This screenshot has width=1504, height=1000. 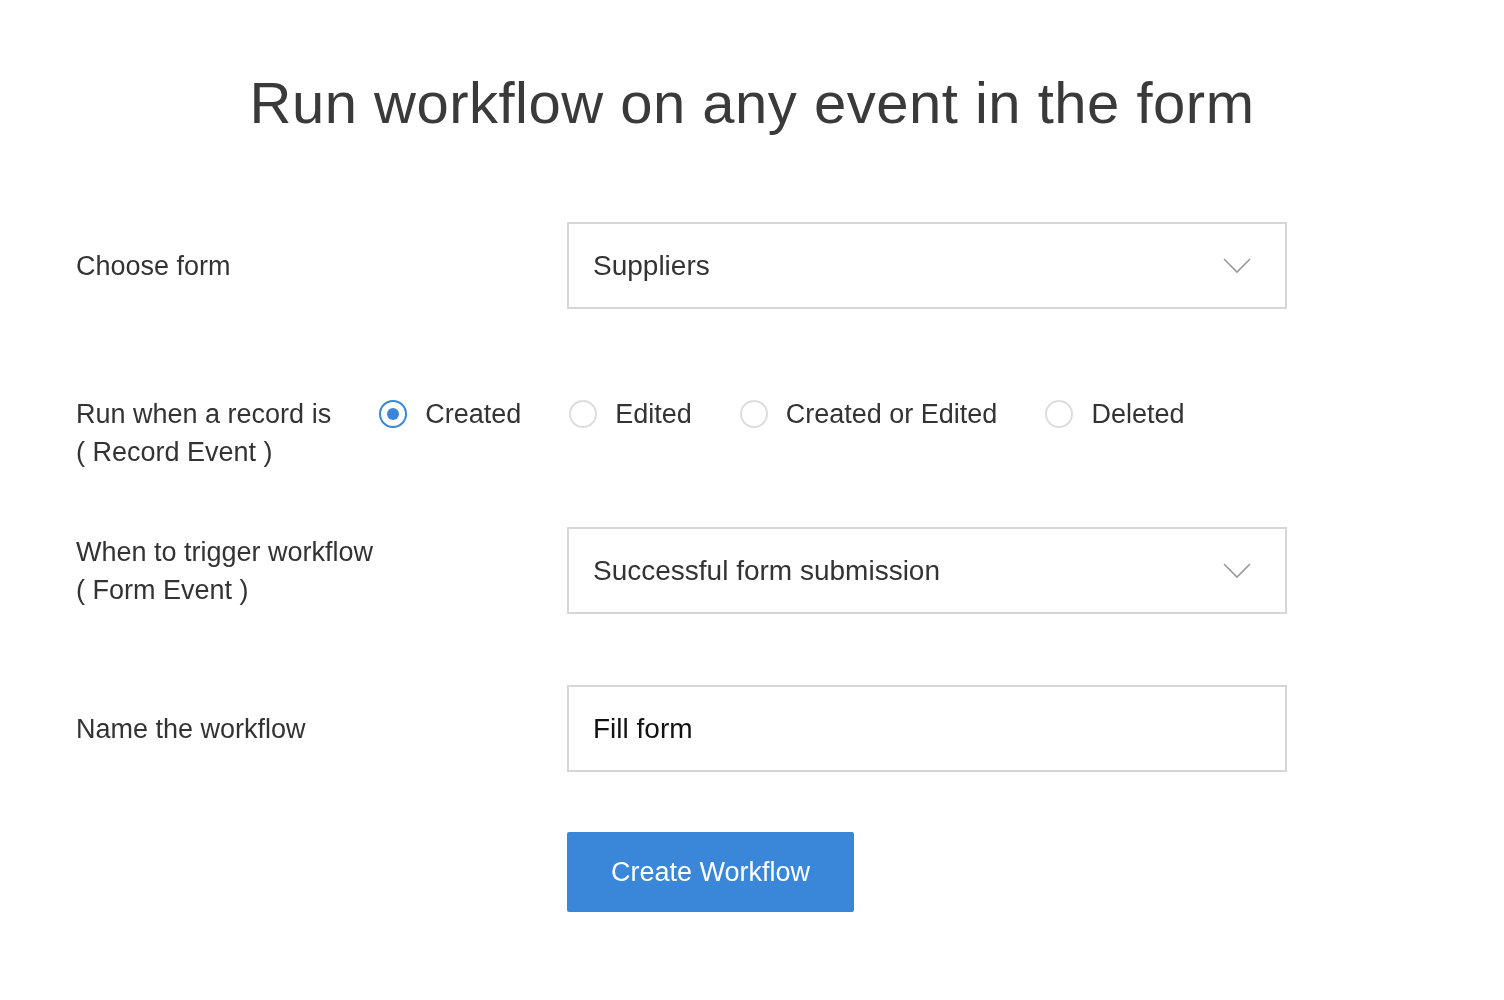 What do you see at coordinates (653, 414) in the screenshot?
I see `radio-label: Edited` at bounding box center [653, 414].